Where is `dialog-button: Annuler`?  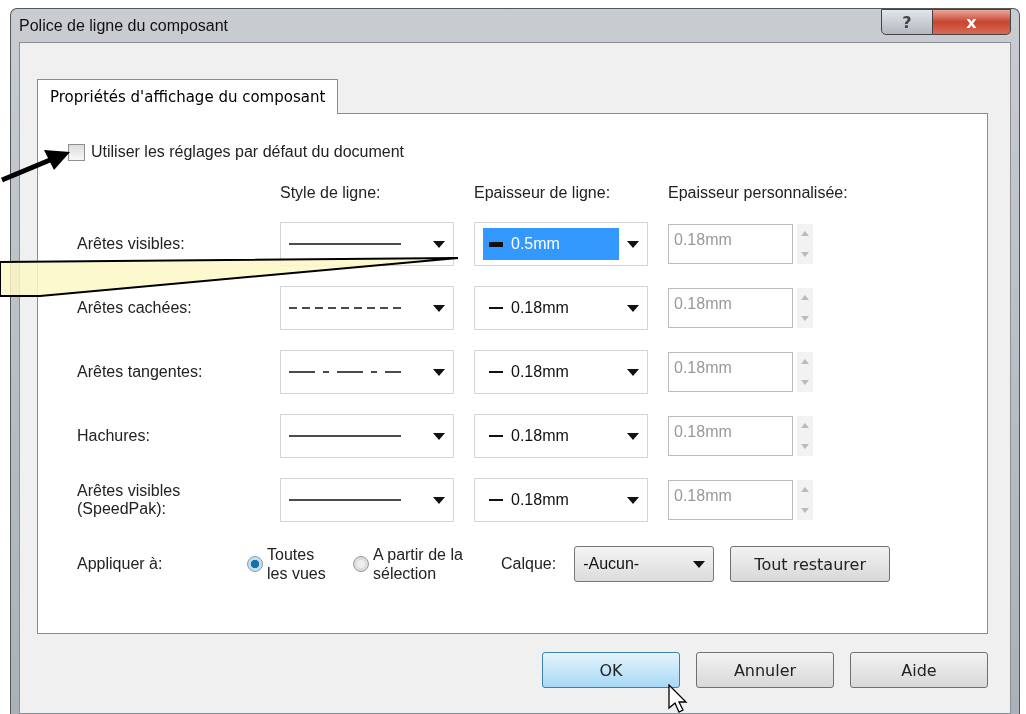 dialog-button: Annuler is located at coordinates (765, 670).